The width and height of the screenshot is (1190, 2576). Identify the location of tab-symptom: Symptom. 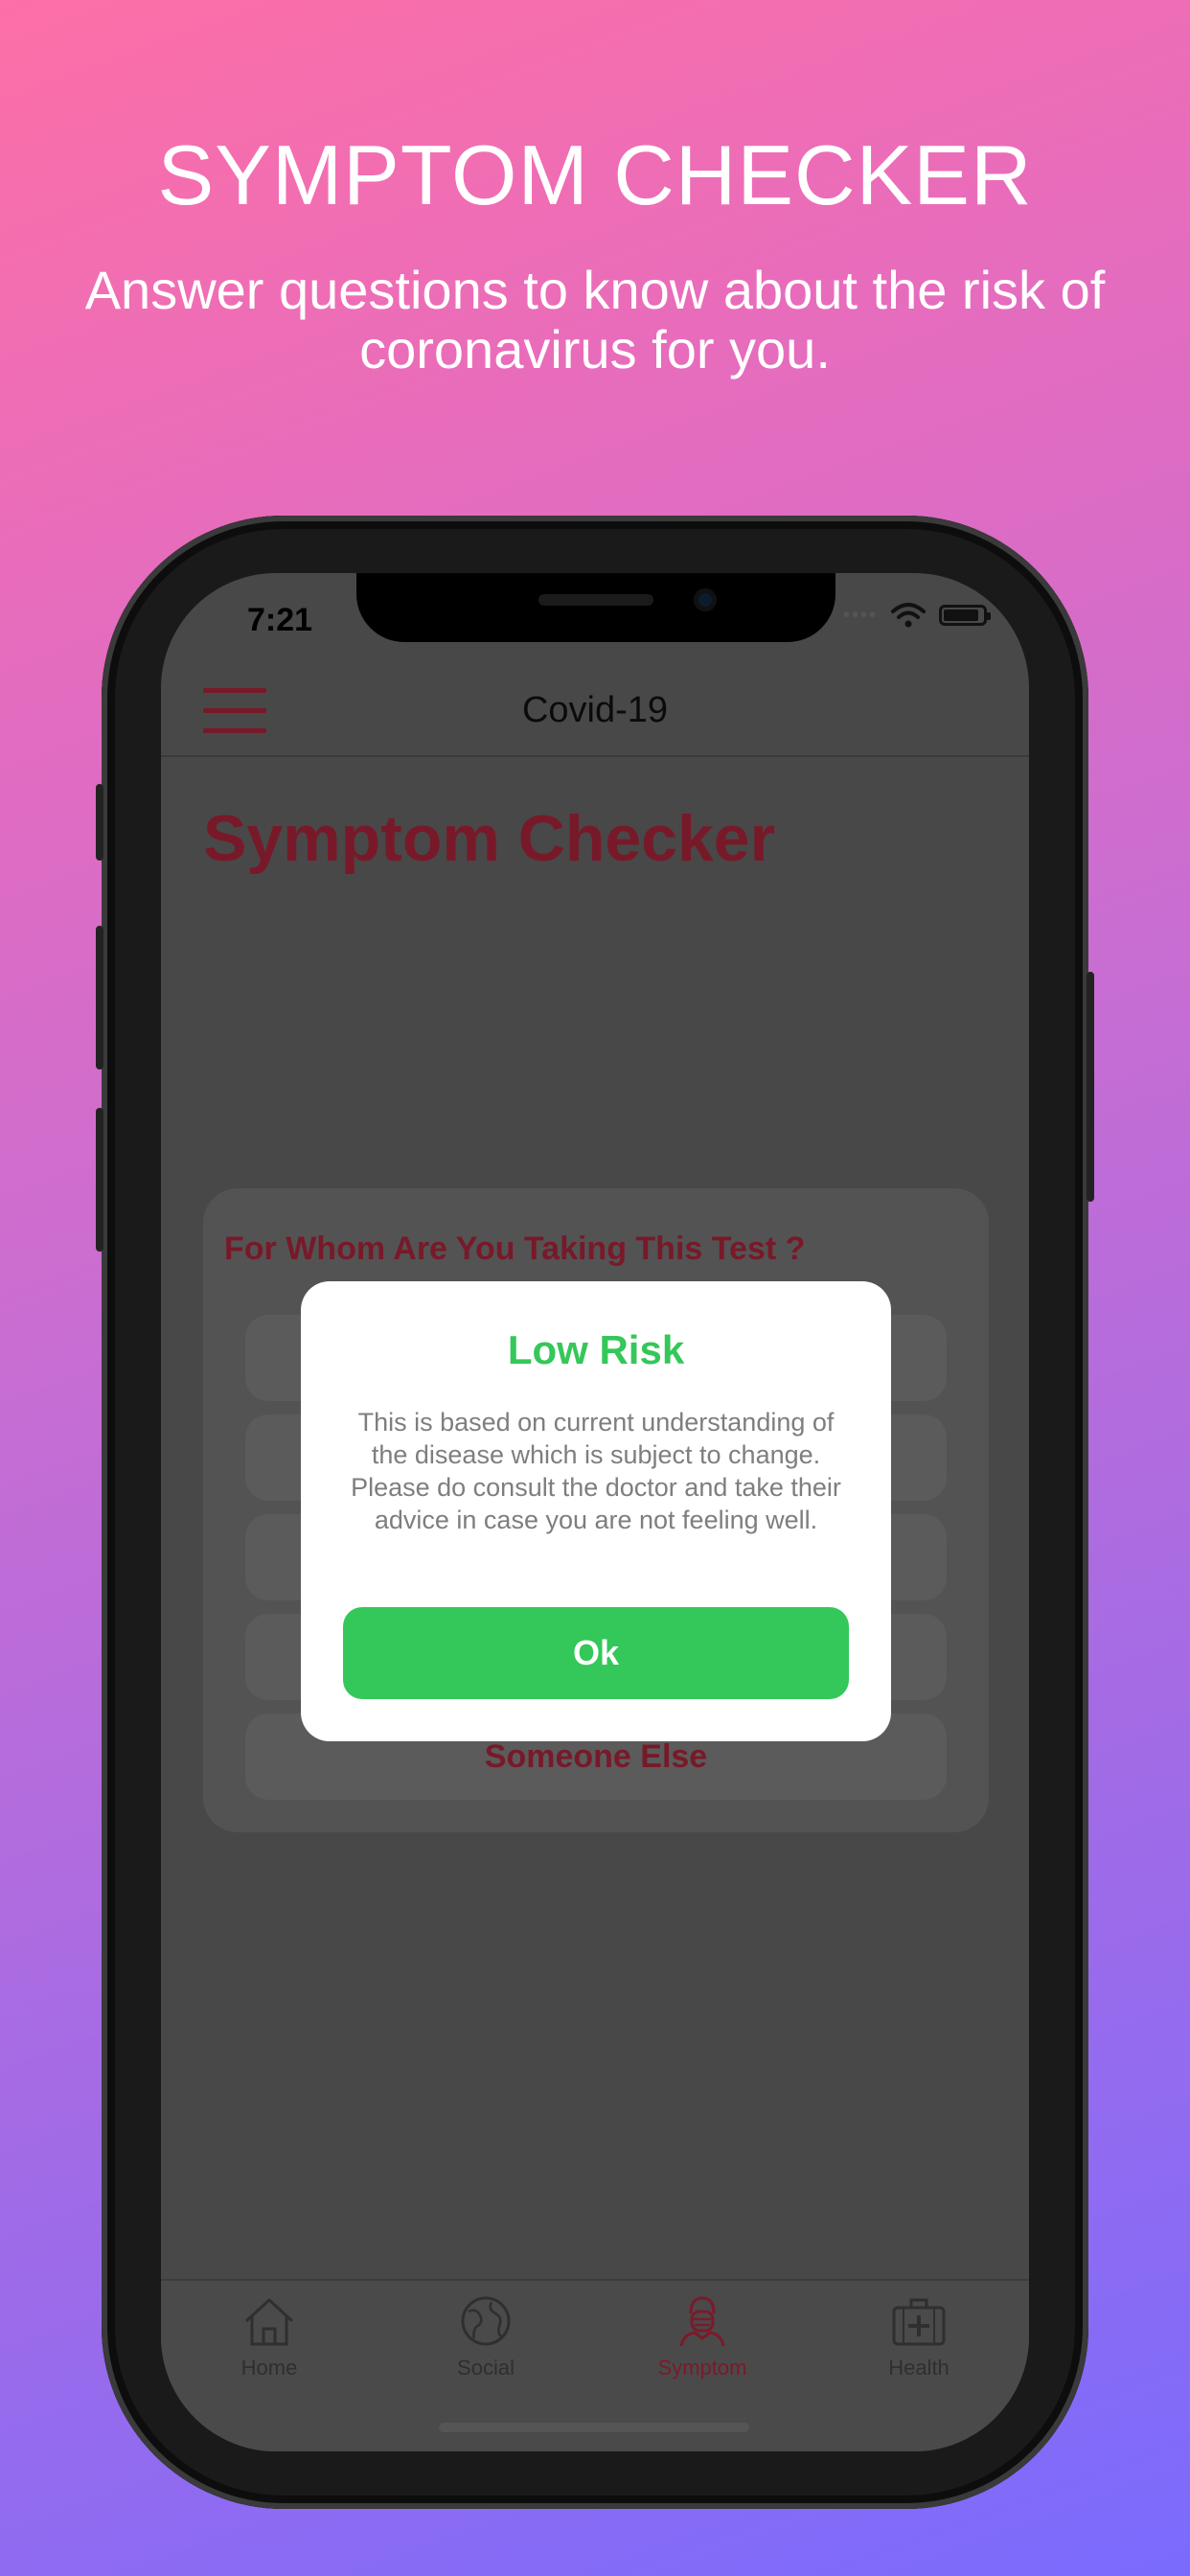
(702, 2337).